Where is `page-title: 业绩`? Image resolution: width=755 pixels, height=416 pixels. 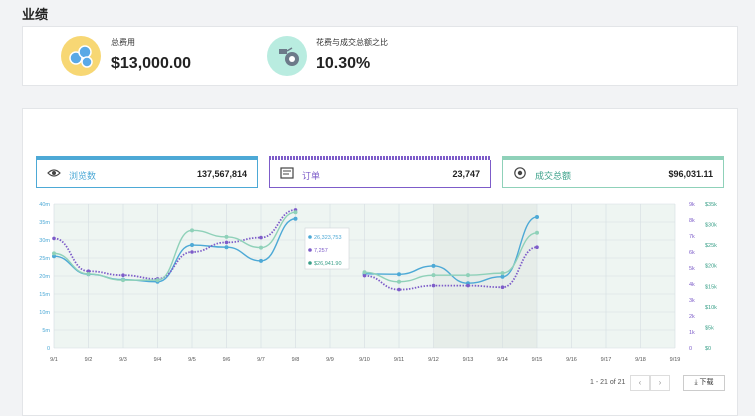
page-title: 业绩 is located at coordinates (35, 14).